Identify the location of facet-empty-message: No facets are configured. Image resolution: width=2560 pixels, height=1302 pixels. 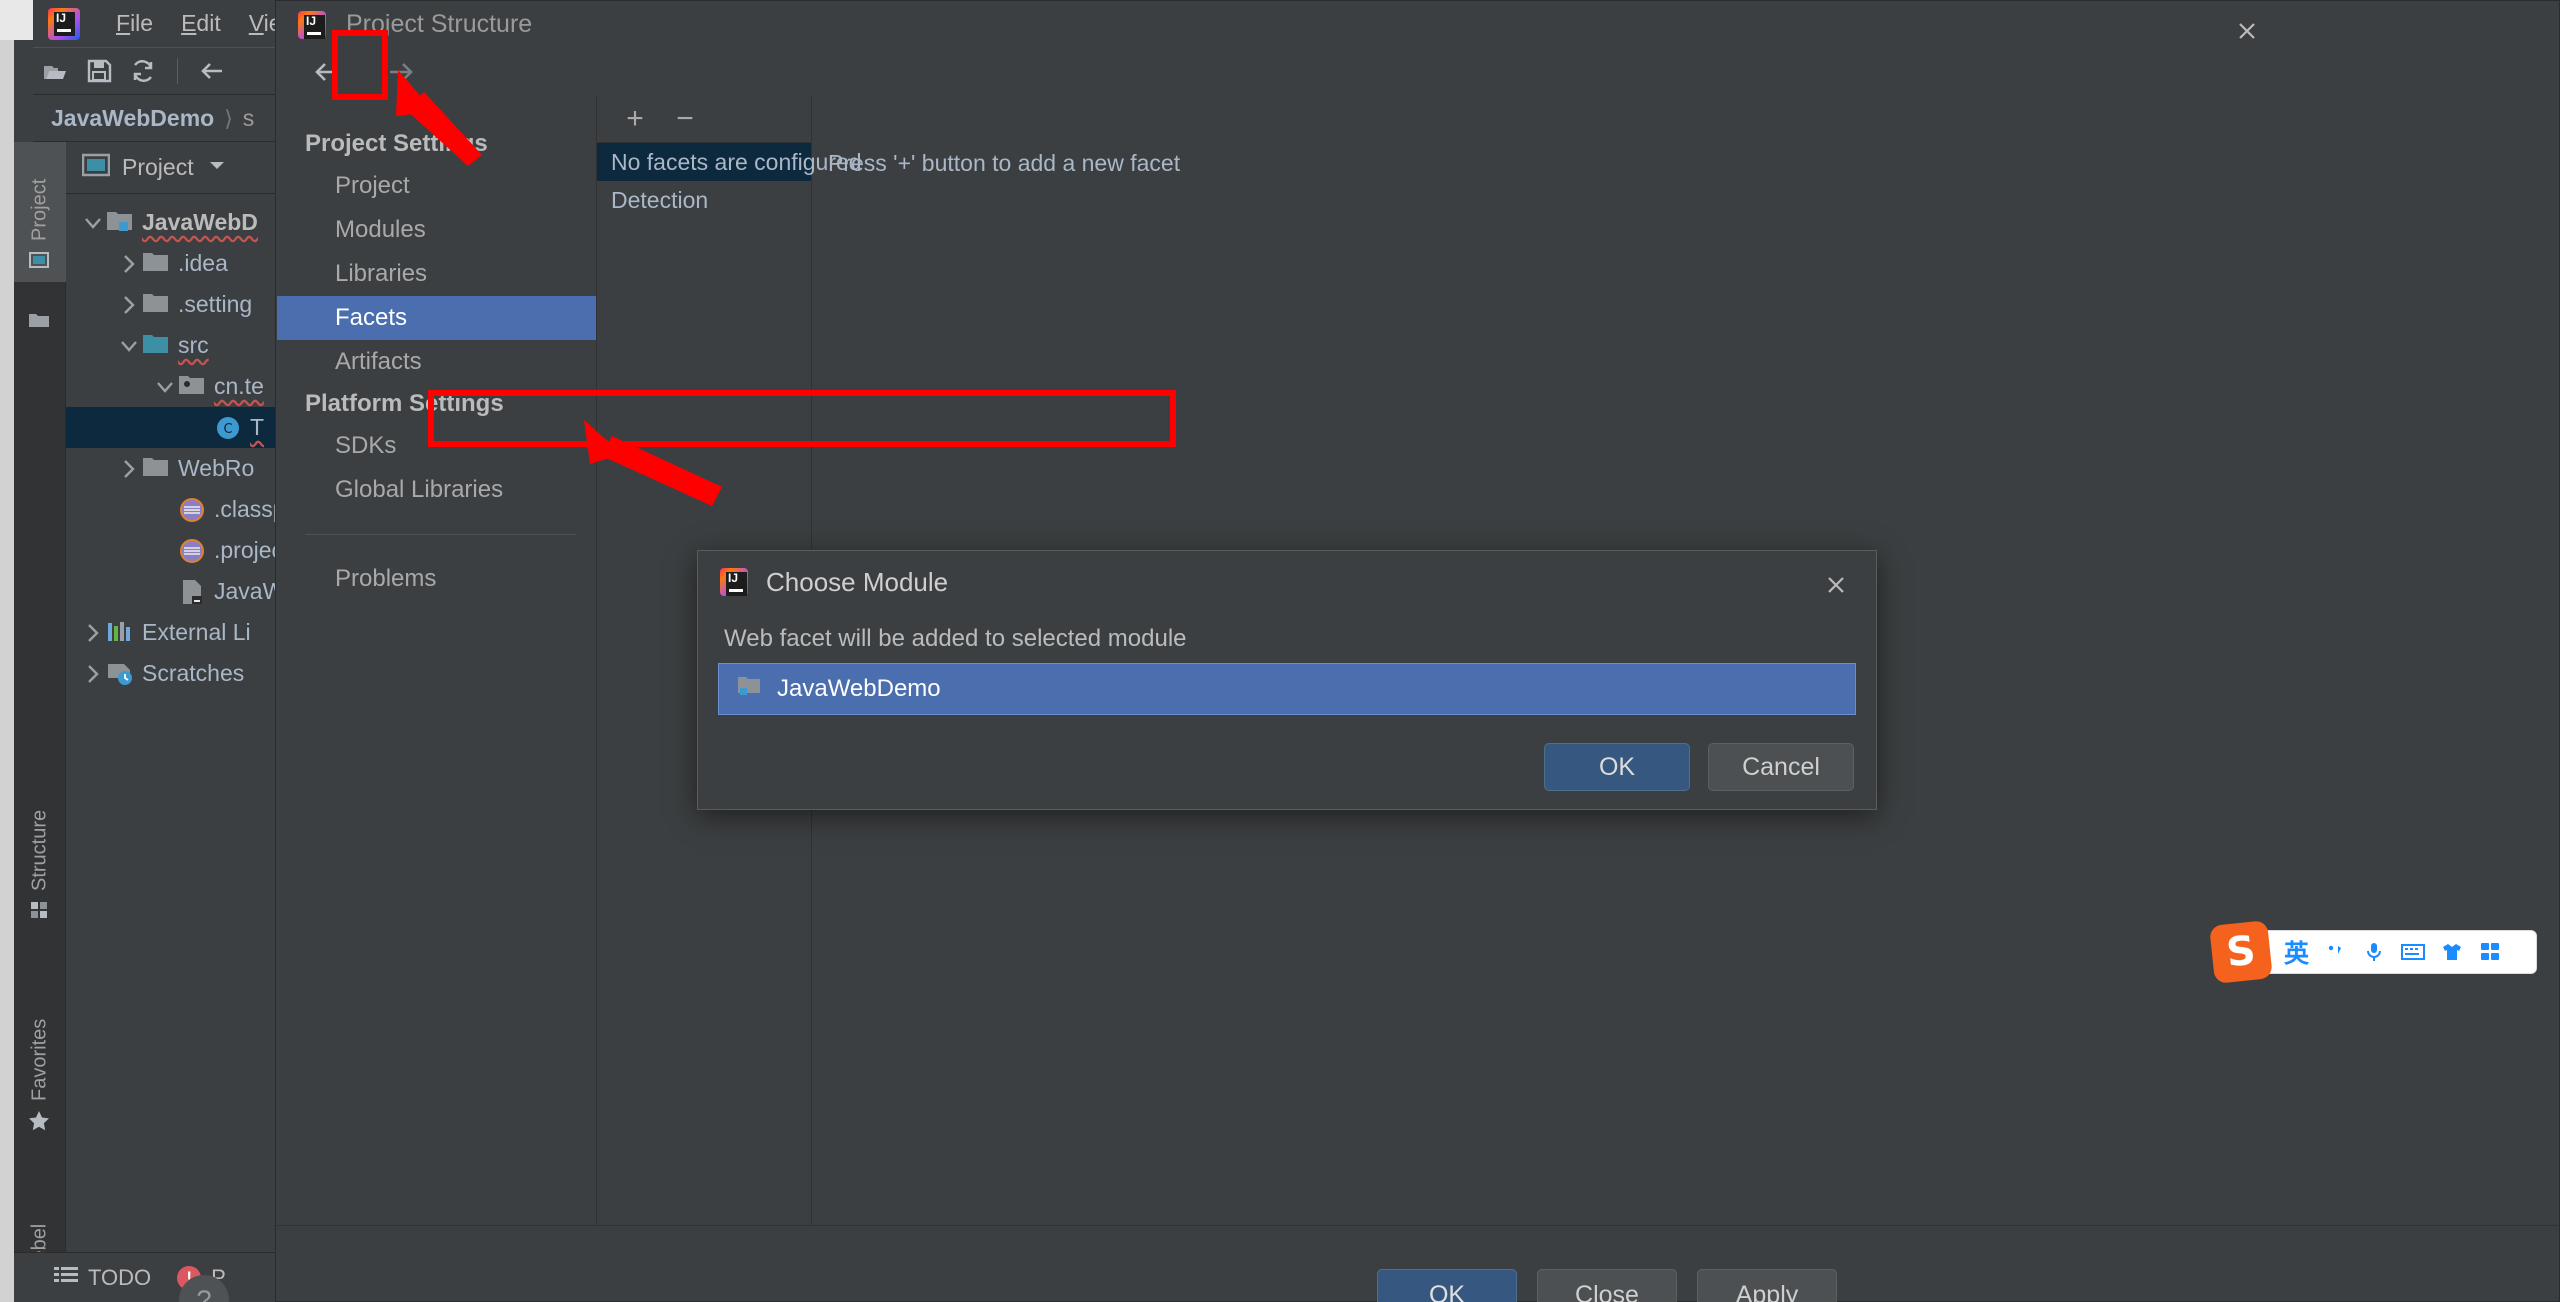
(729, 162).